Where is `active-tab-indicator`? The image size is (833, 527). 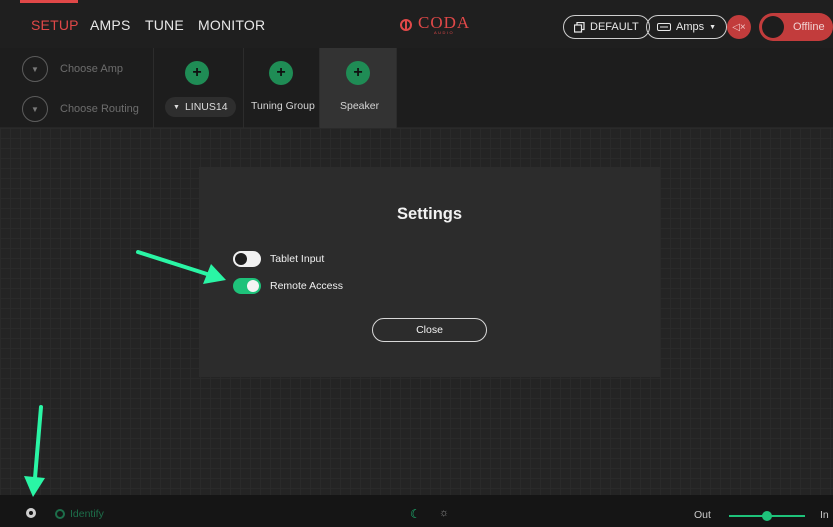 active-tab-indicator is located at coordinates (49, 1).